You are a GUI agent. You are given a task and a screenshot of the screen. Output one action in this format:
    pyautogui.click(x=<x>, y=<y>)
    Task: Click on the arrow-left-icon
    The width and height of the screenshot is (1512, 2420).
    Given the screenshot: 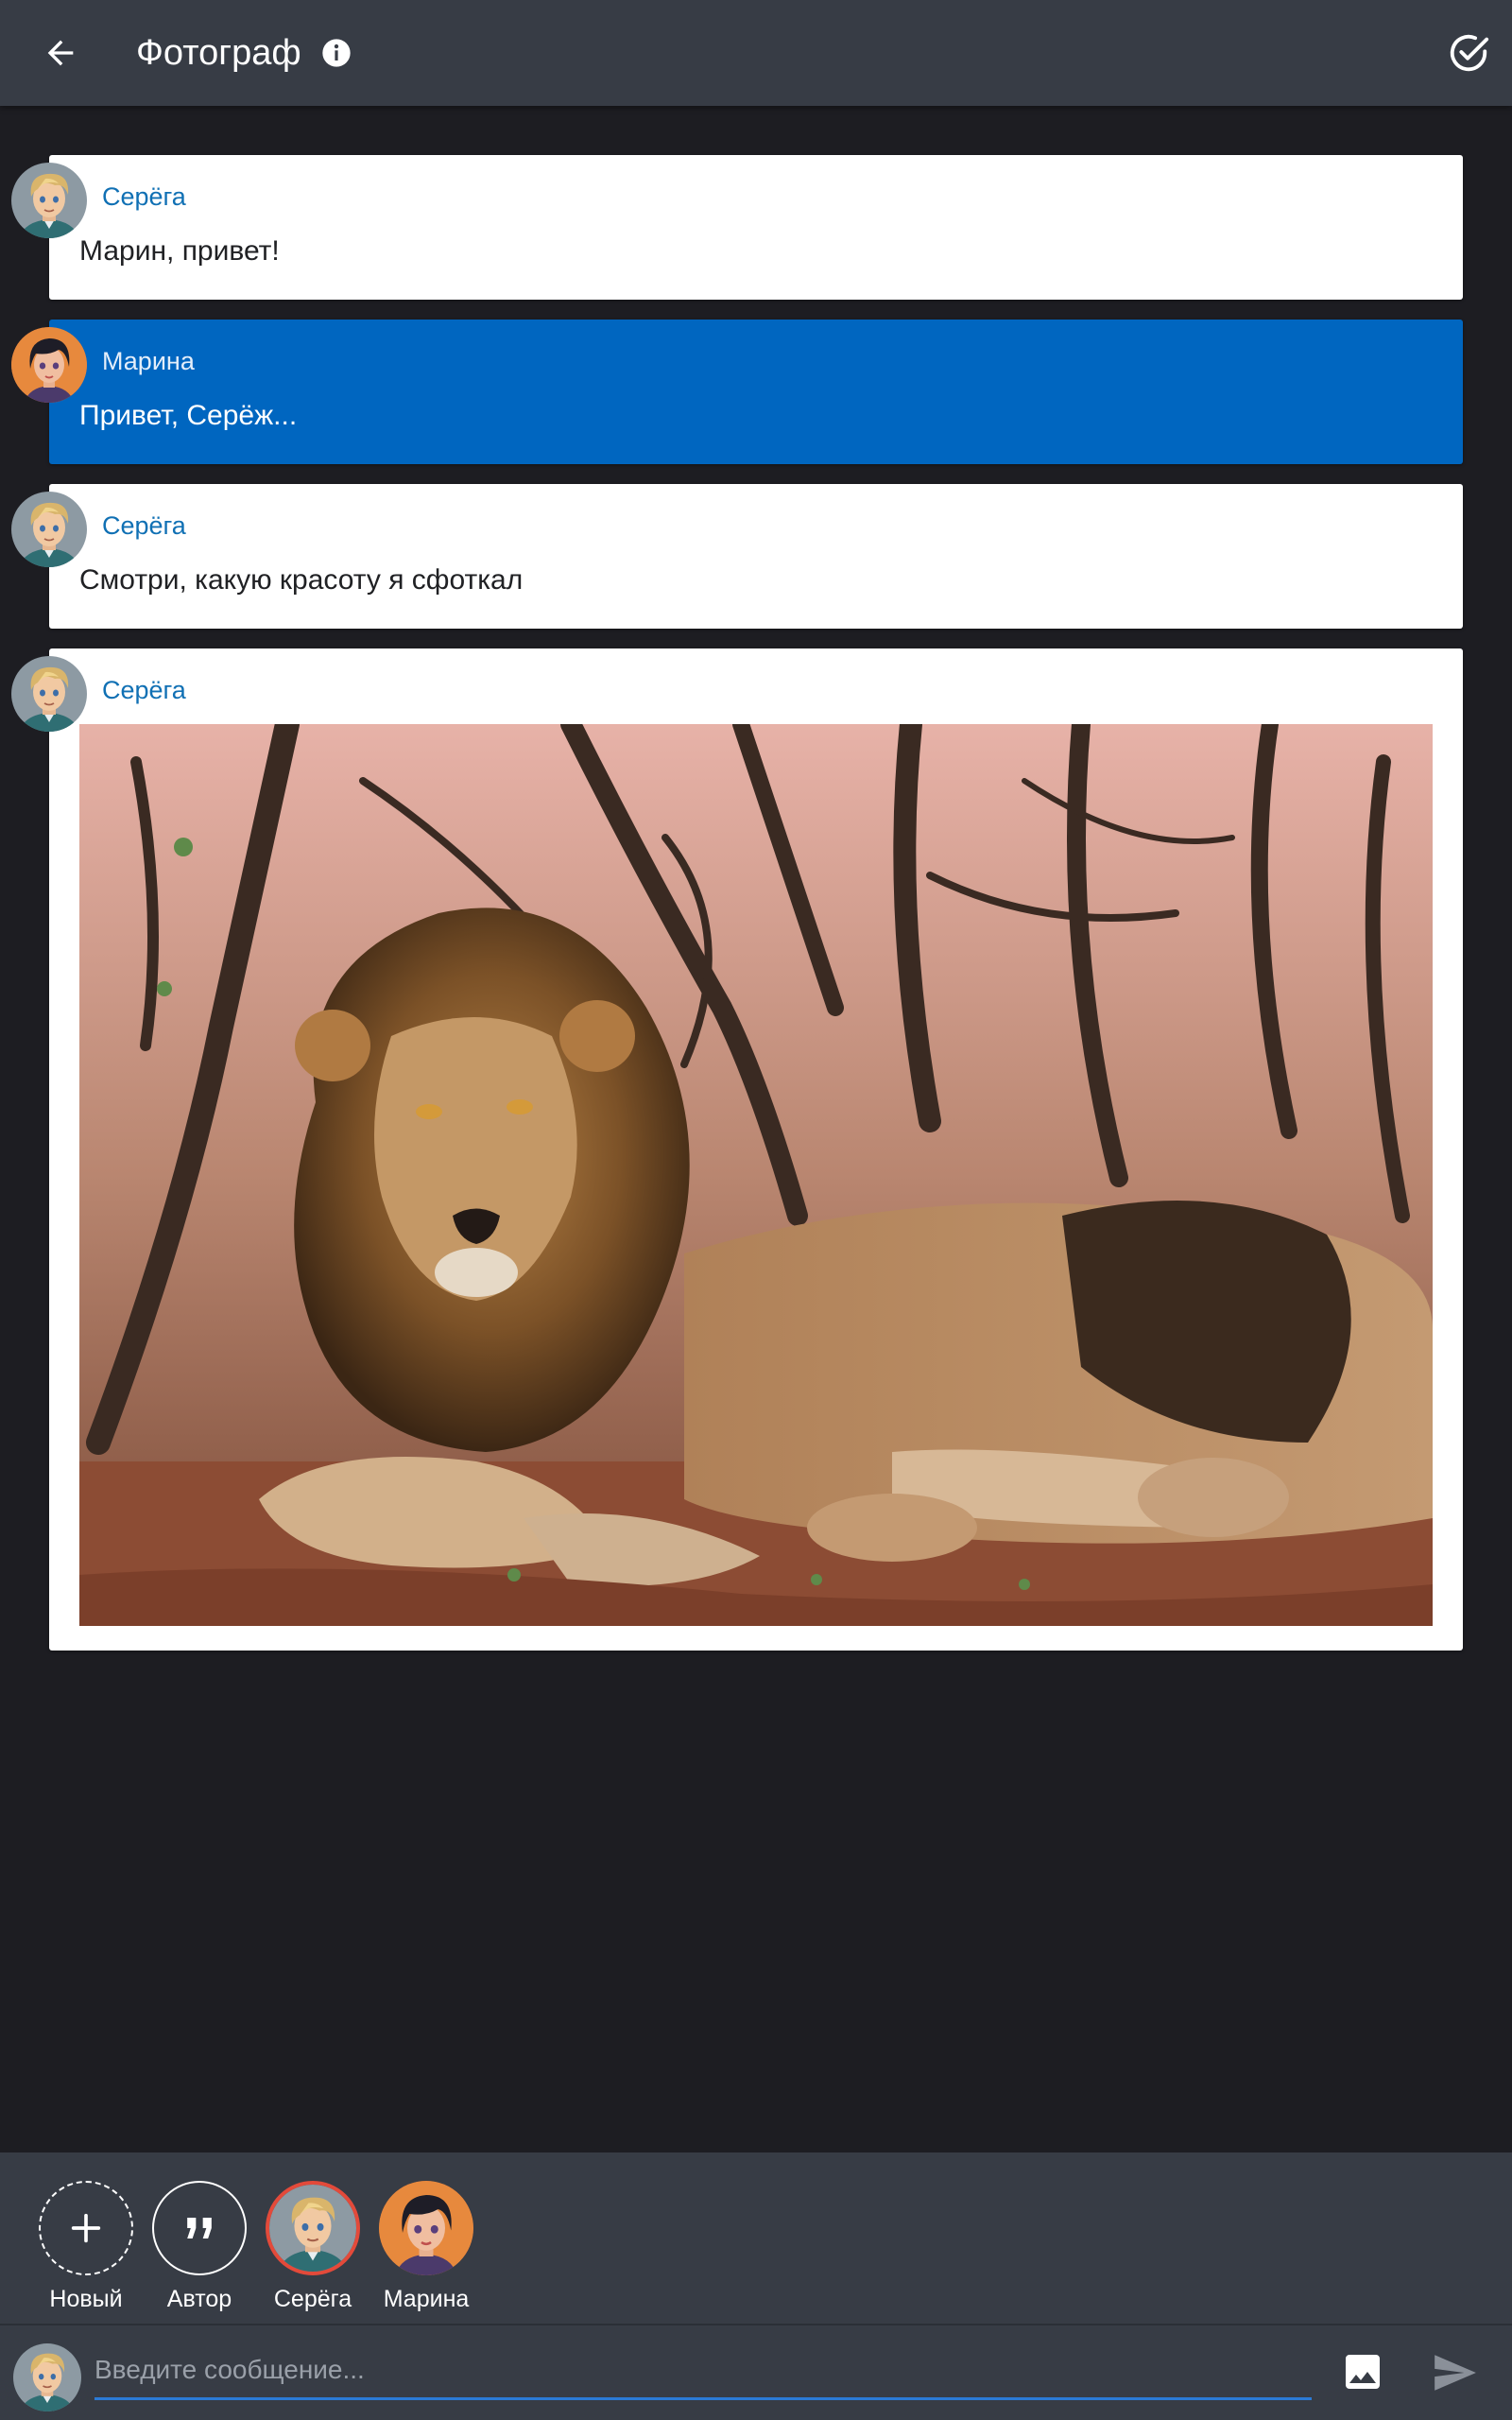 What is the action you would take?
    pyautogui.click(x=60, y=53)
    